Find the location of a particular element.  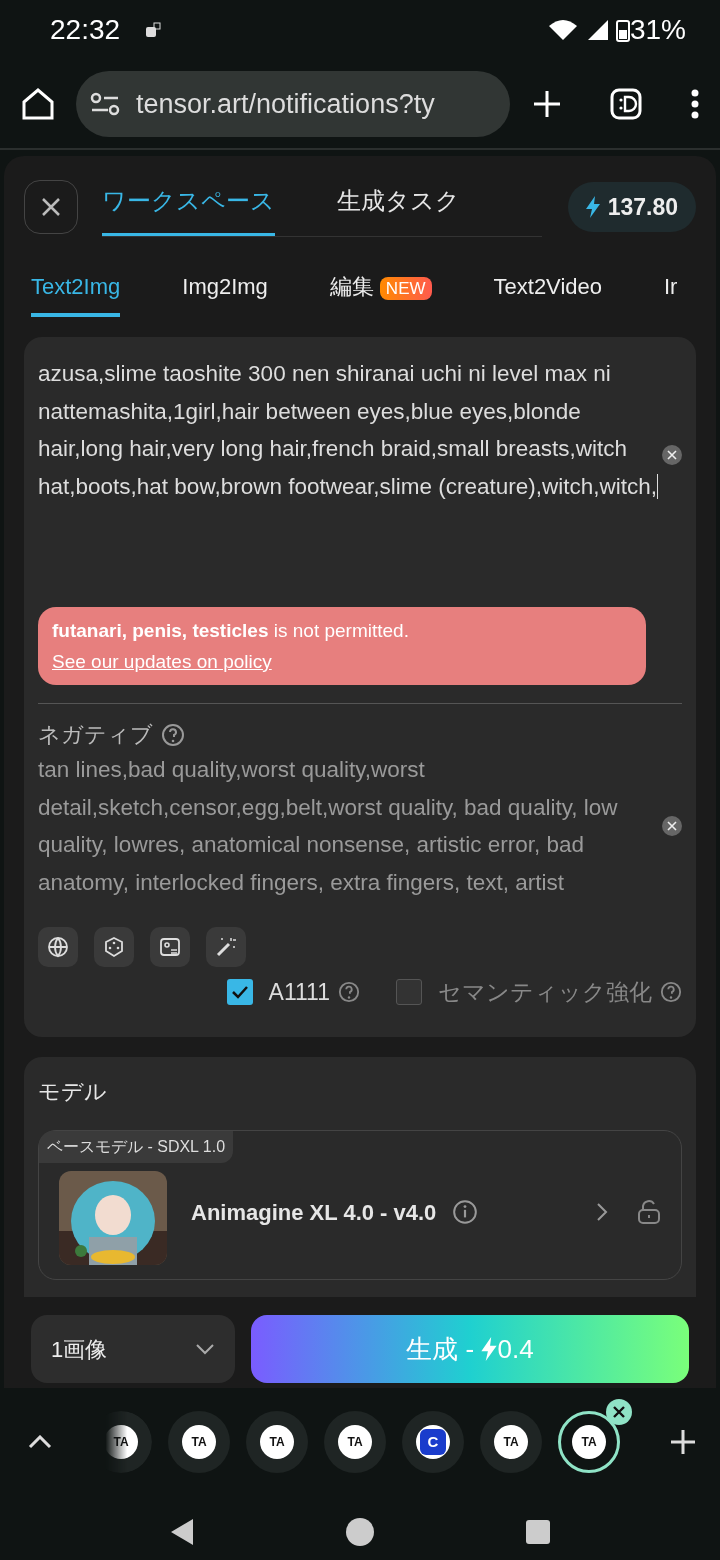

new-badge: NEW is located at coordinates (405, 288).